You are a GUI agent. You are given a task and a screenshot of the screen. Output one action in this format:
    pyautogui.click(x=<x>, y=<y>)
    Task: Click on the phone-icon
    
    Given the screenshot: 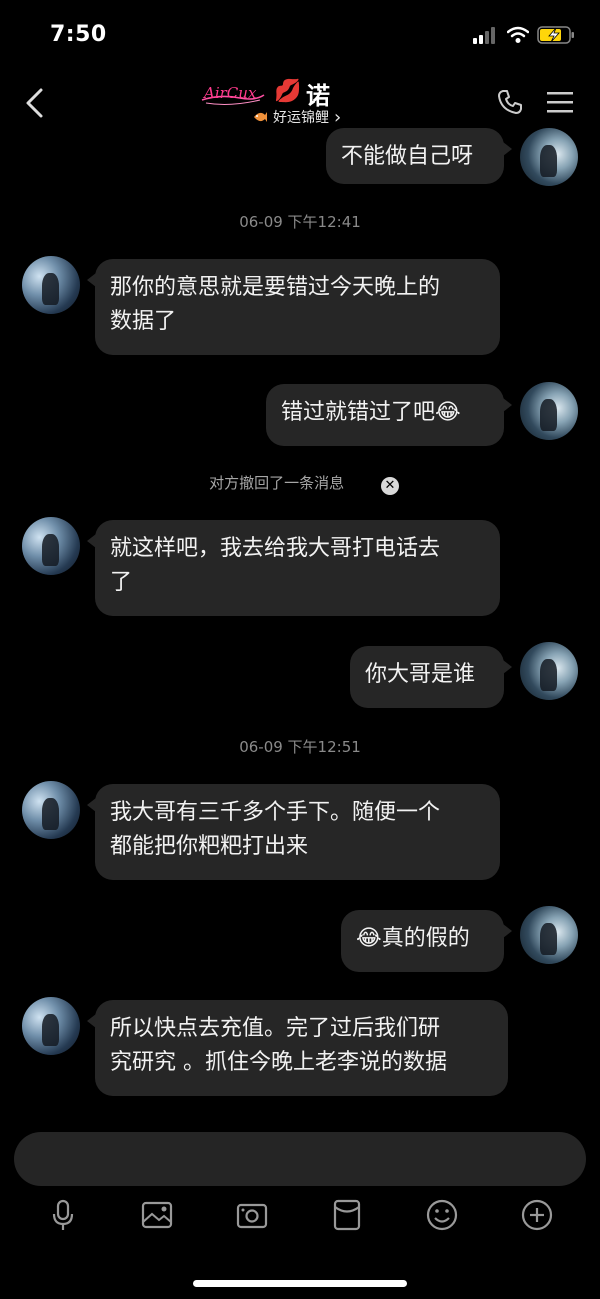 What is the action you would take?
    pyautogui.click(x=510, y=102)
    